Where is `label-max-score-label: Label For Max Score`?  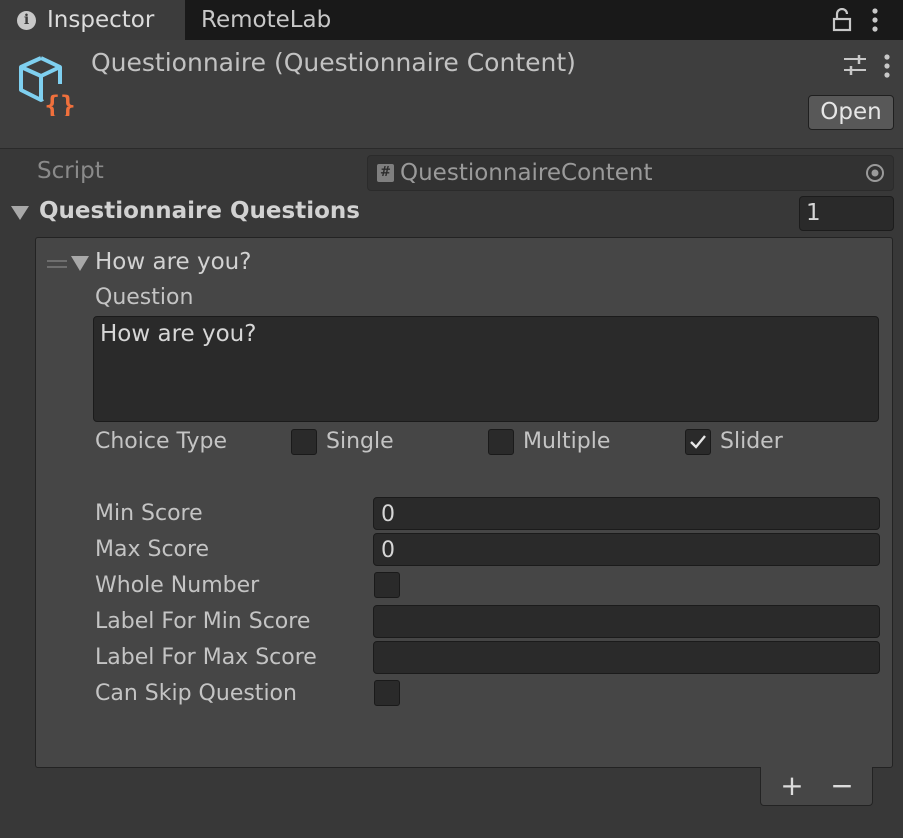 label-max-score-label: Label For Max Score is located at coordinates (206, 657).